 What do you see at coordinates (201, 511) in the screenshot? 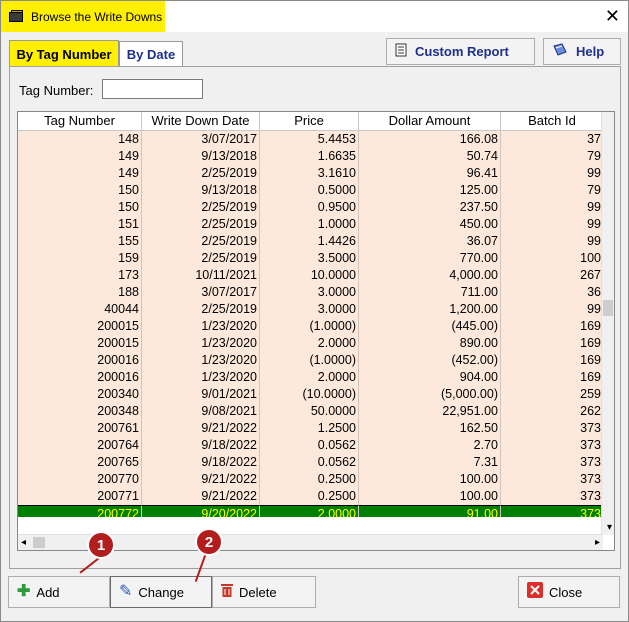
I see `cell-date: 9/20/2022` at bounding box center [201, 511].